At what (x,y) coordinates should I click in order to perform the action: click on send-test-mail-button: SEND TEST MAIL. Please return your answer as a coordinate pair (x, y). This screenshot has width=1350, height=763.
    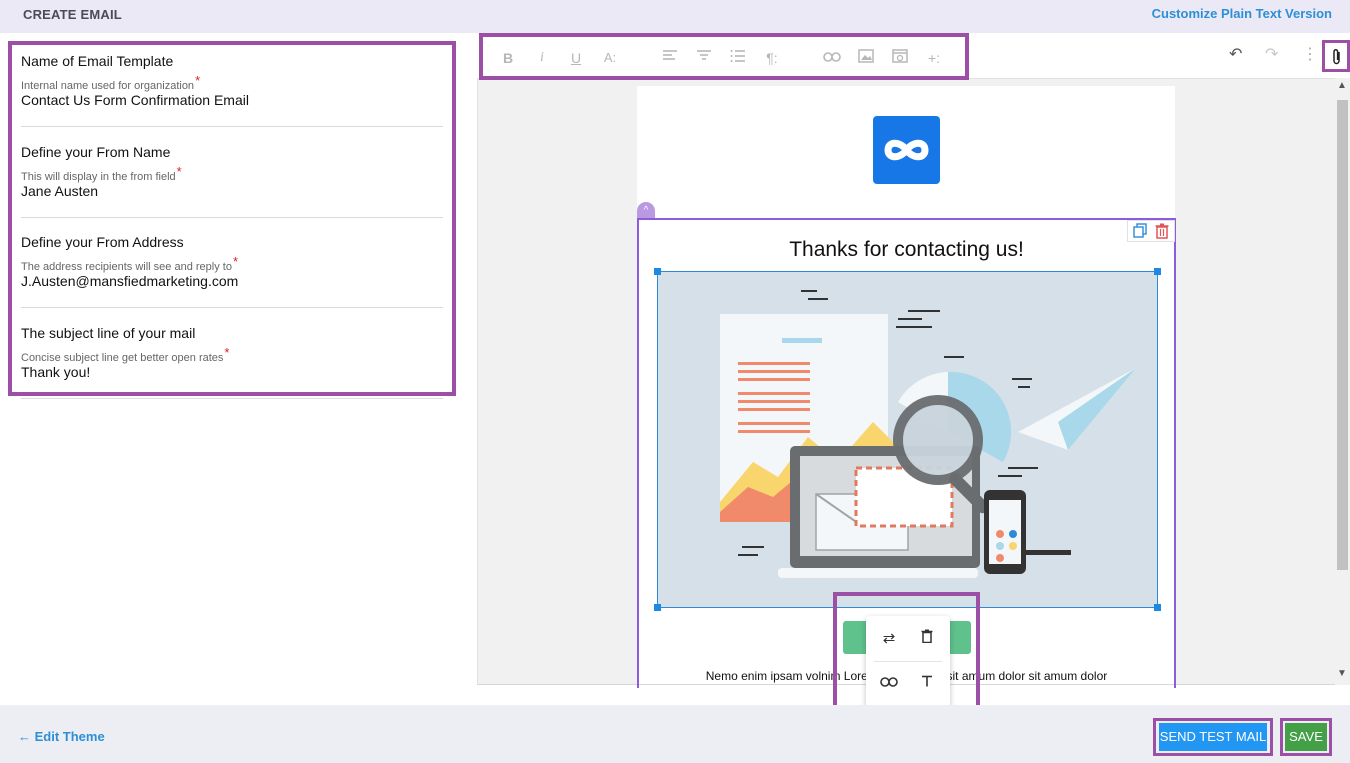
    Looking at the image, I should click on (1213, 737).